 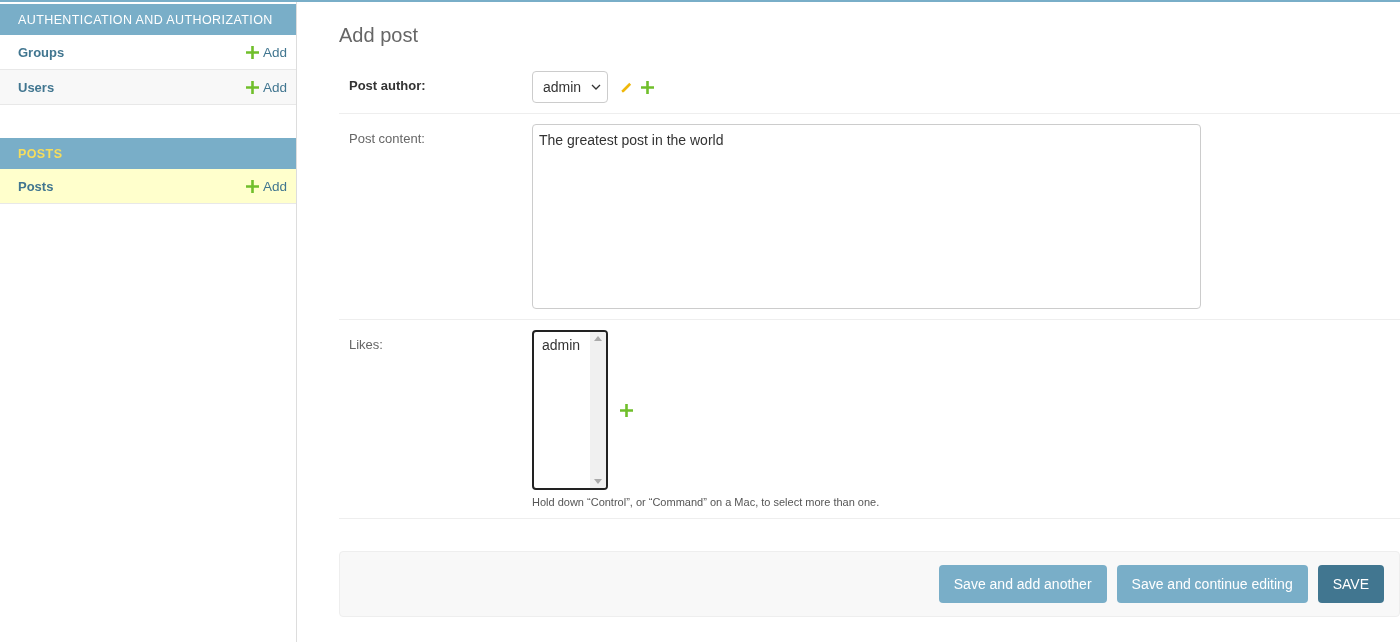 I want to click on submit-button: SAVE, so click(x=1350, y=584).